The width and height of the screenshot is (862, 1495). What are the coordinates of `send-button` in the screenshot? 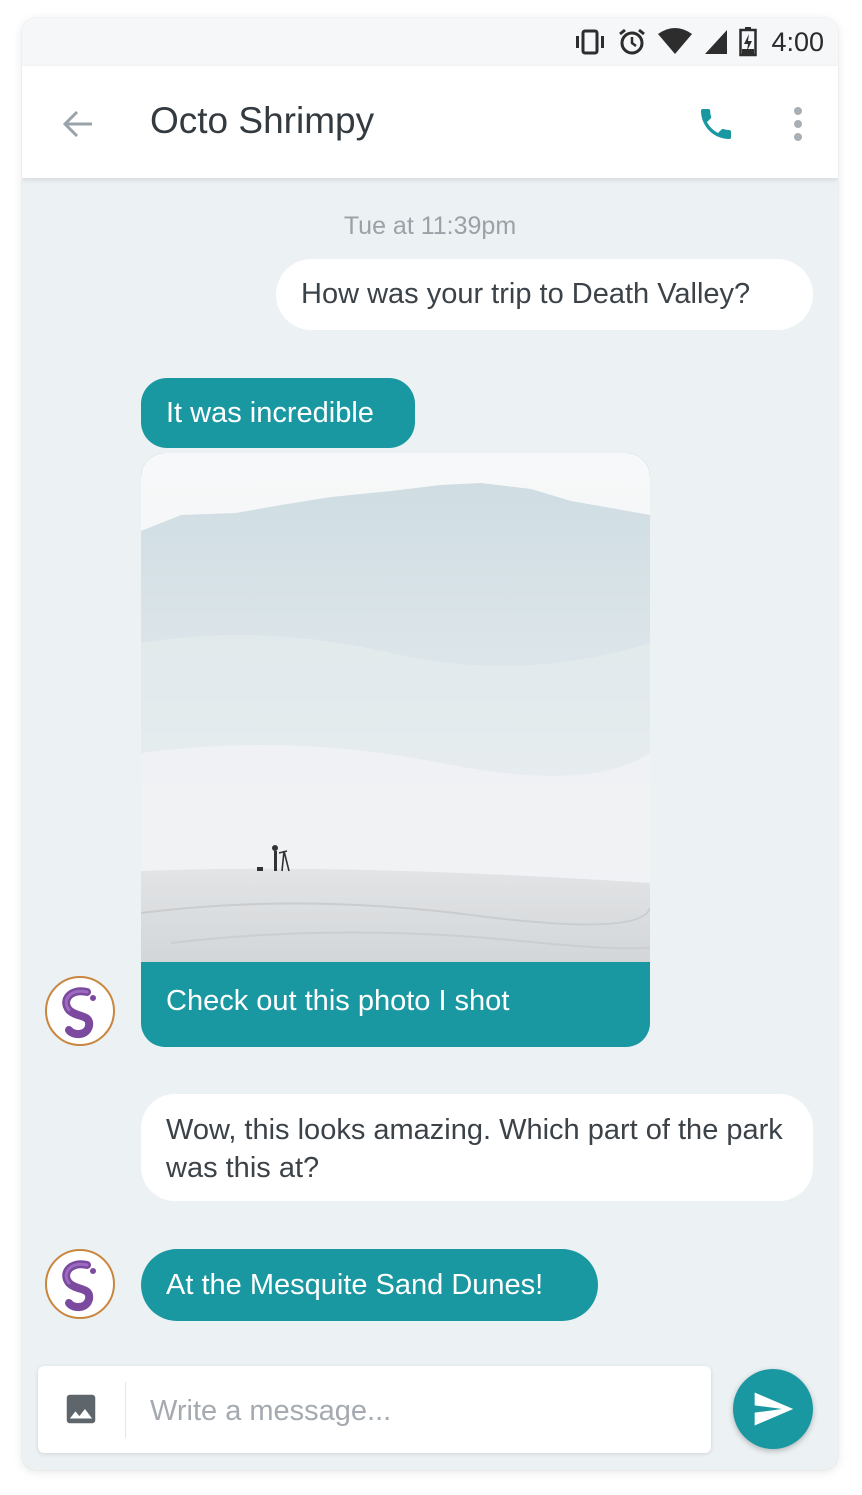 It's located at (773, 1409).